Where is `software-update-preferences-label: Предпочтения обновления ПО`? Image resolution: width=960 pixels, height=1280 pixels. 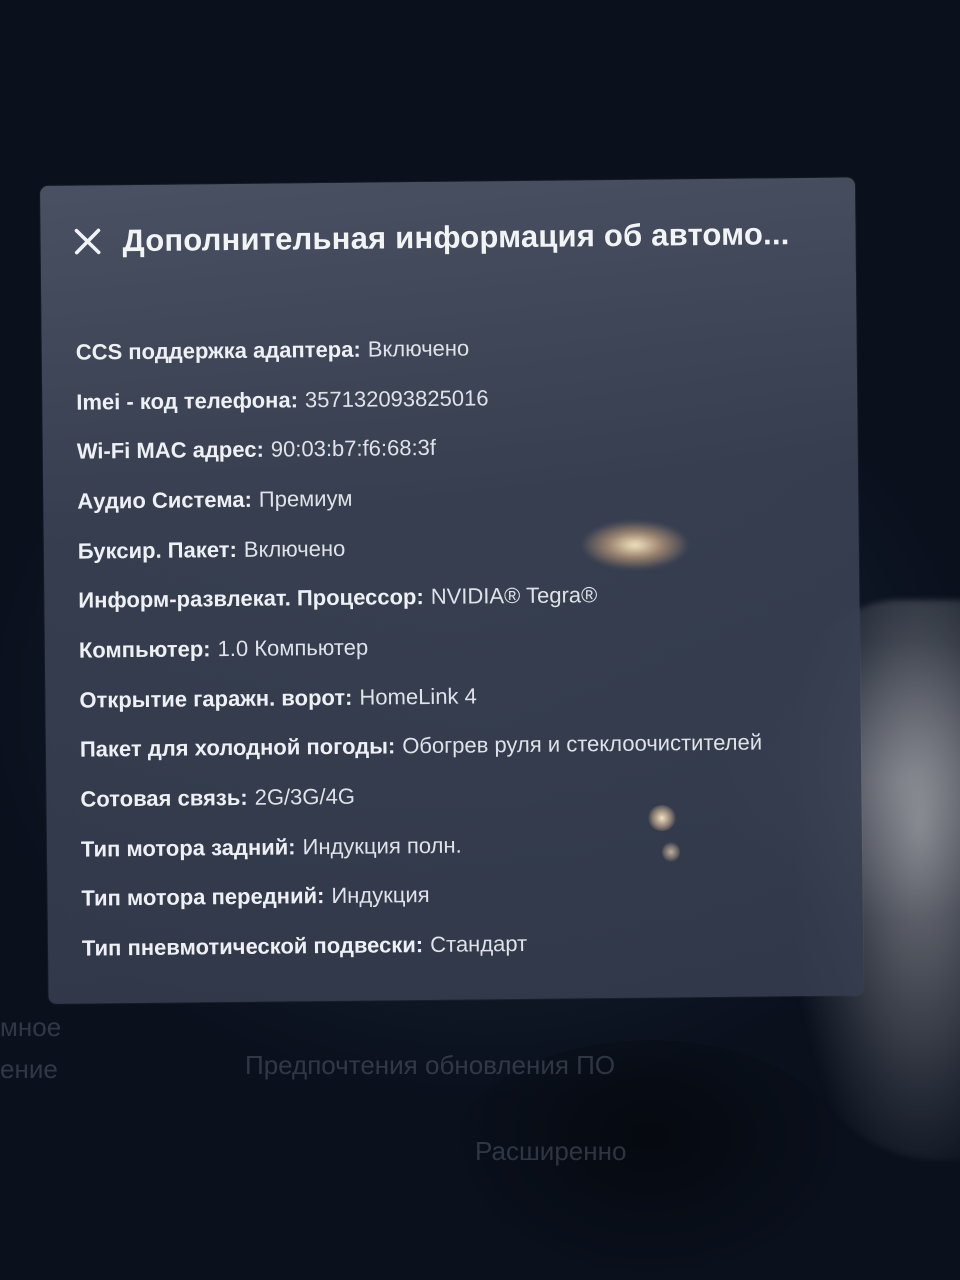
software-update-preferences-label: Предпочтения обновления ПО is located at coordinates (430, 1065).